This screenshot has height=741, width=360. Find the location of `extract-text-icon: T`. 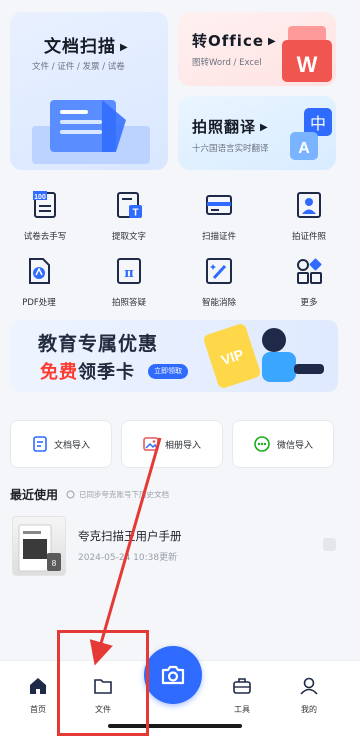

extract-text-icon: T is located at coordinates (129, 205).